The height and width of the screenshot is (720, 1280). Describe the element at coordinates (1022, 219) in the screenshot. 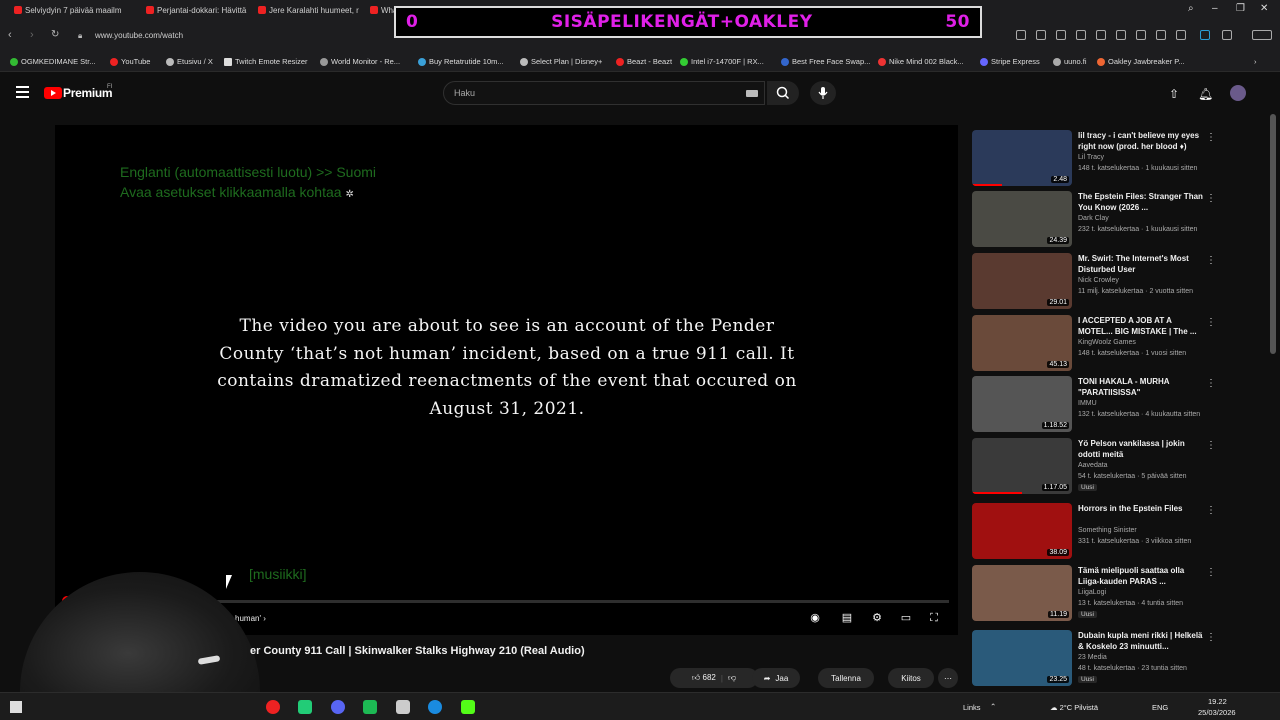

I see `video-thumbnail: 24.39` at that location.